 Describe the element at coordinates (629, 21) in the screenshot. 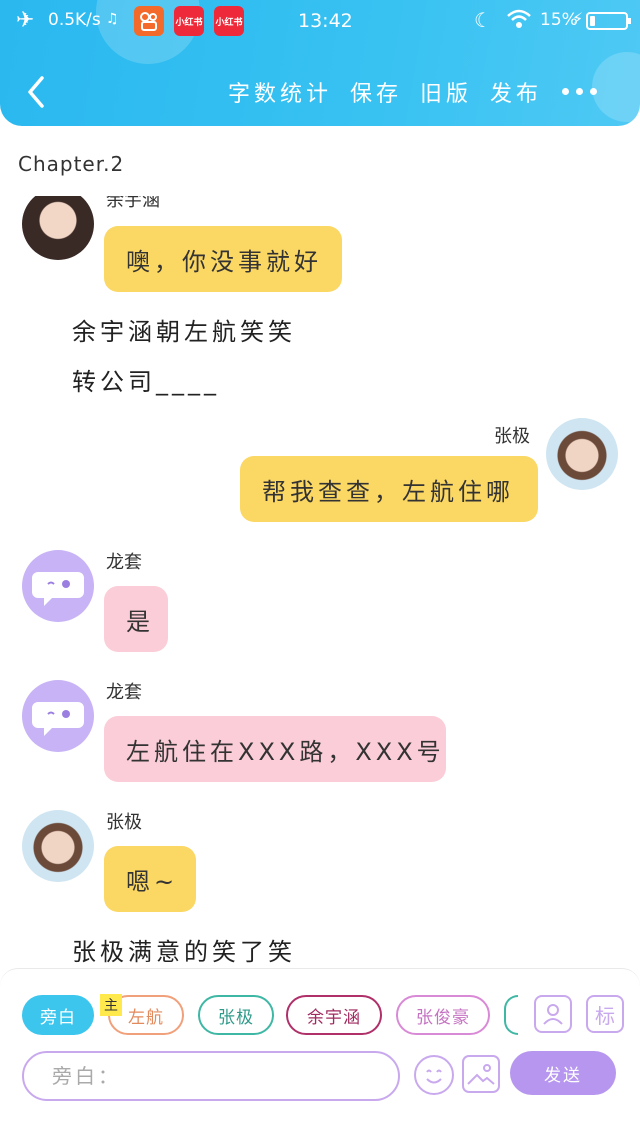

I see `battery-cap` at that location.